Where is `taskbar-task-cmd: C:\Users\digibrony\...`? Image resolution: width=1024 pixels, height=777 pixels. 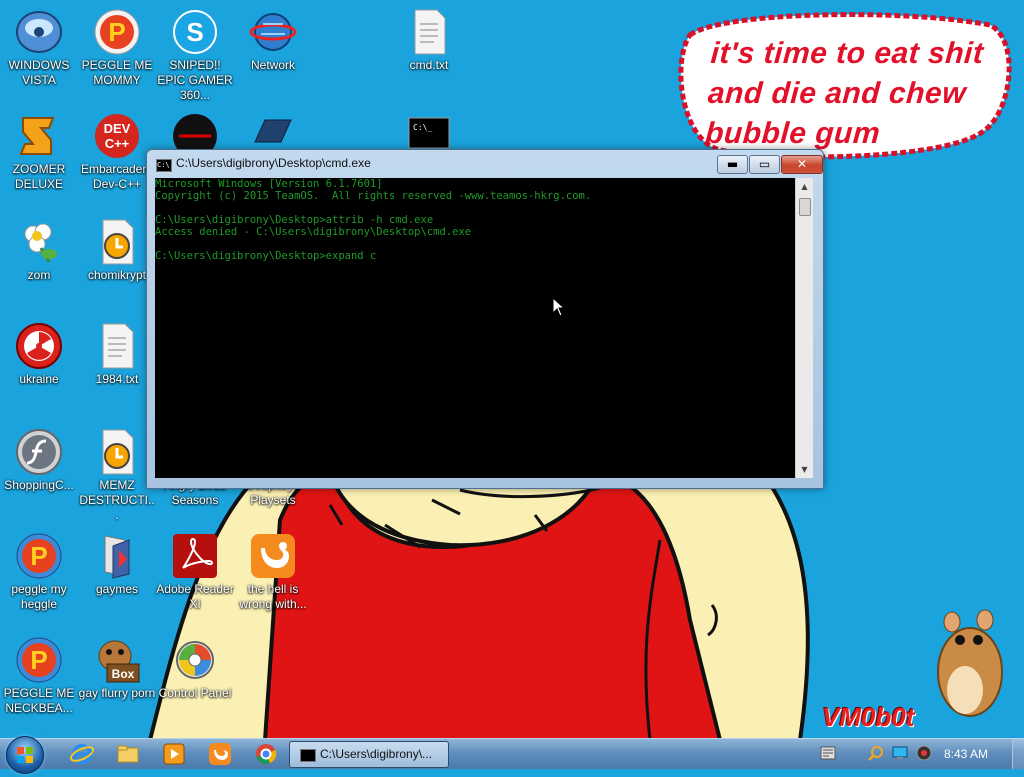 taskbar-task-cmd: C:\Users\digibrony\... is located at coordinates (369, 754).